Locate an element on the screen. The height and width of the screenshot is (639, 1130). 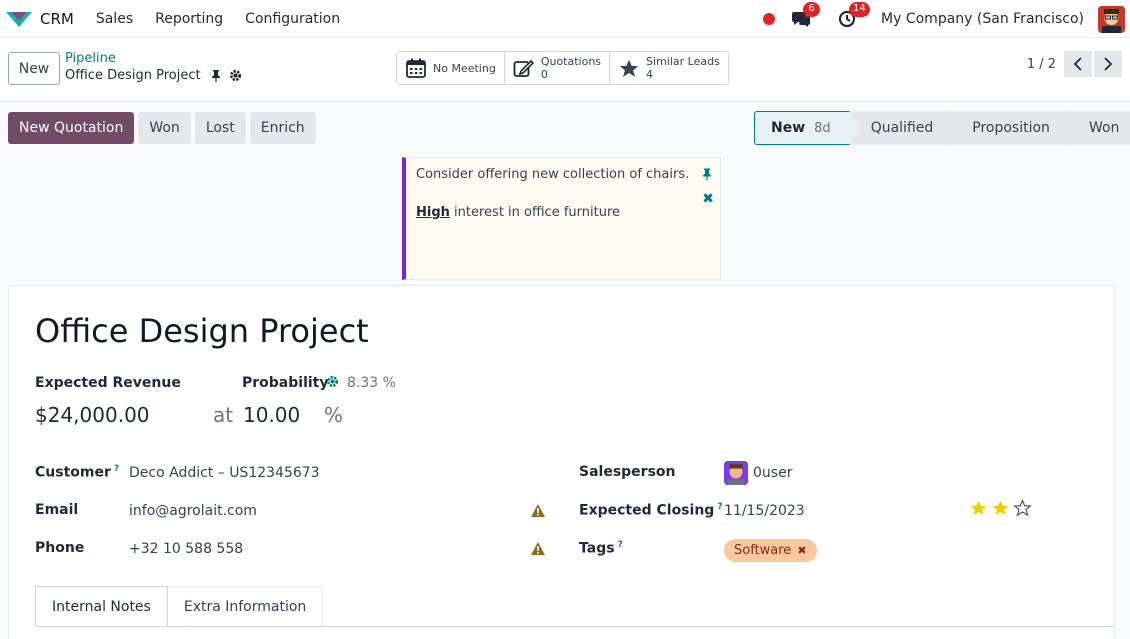
expected-closing-label: Expected Closing? is located at coordinates (651, 510).